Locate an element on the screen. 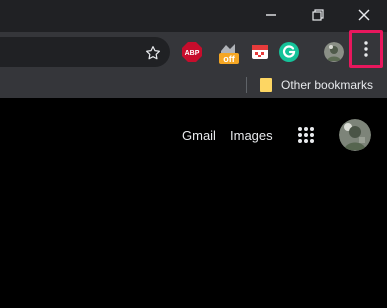 This screenshot has height=308, width=387. grammarly-icon is located at coordinates (289, 52).